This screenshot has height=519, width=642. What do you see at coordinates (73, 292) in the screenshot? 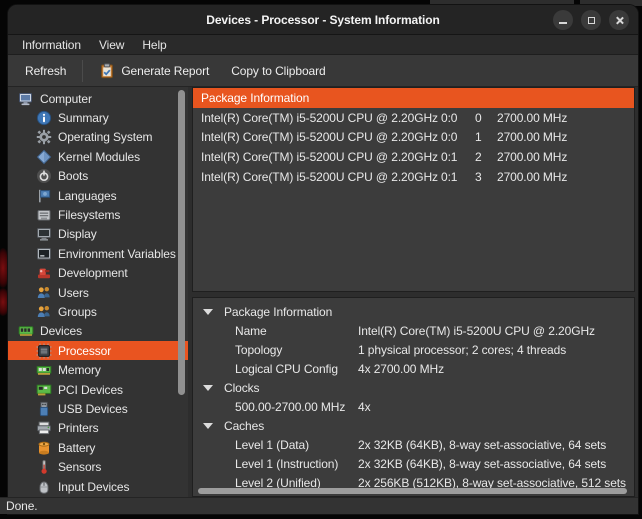
I see `sidebar-item-label: Users` at bounding box center [73, 292].